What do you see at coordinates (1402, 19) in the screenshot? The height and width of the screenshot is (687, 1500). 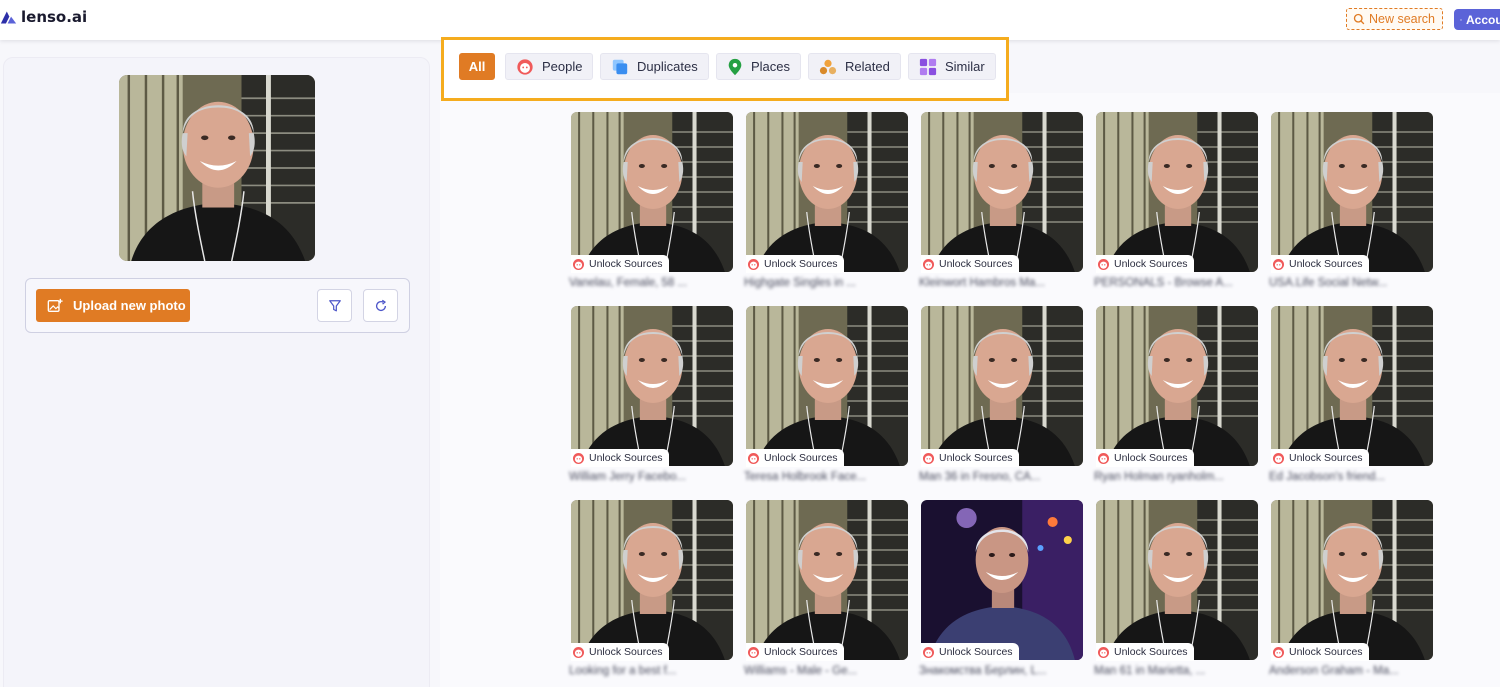 I see `new-search-label: New search` at bounding box center [1402, 19].